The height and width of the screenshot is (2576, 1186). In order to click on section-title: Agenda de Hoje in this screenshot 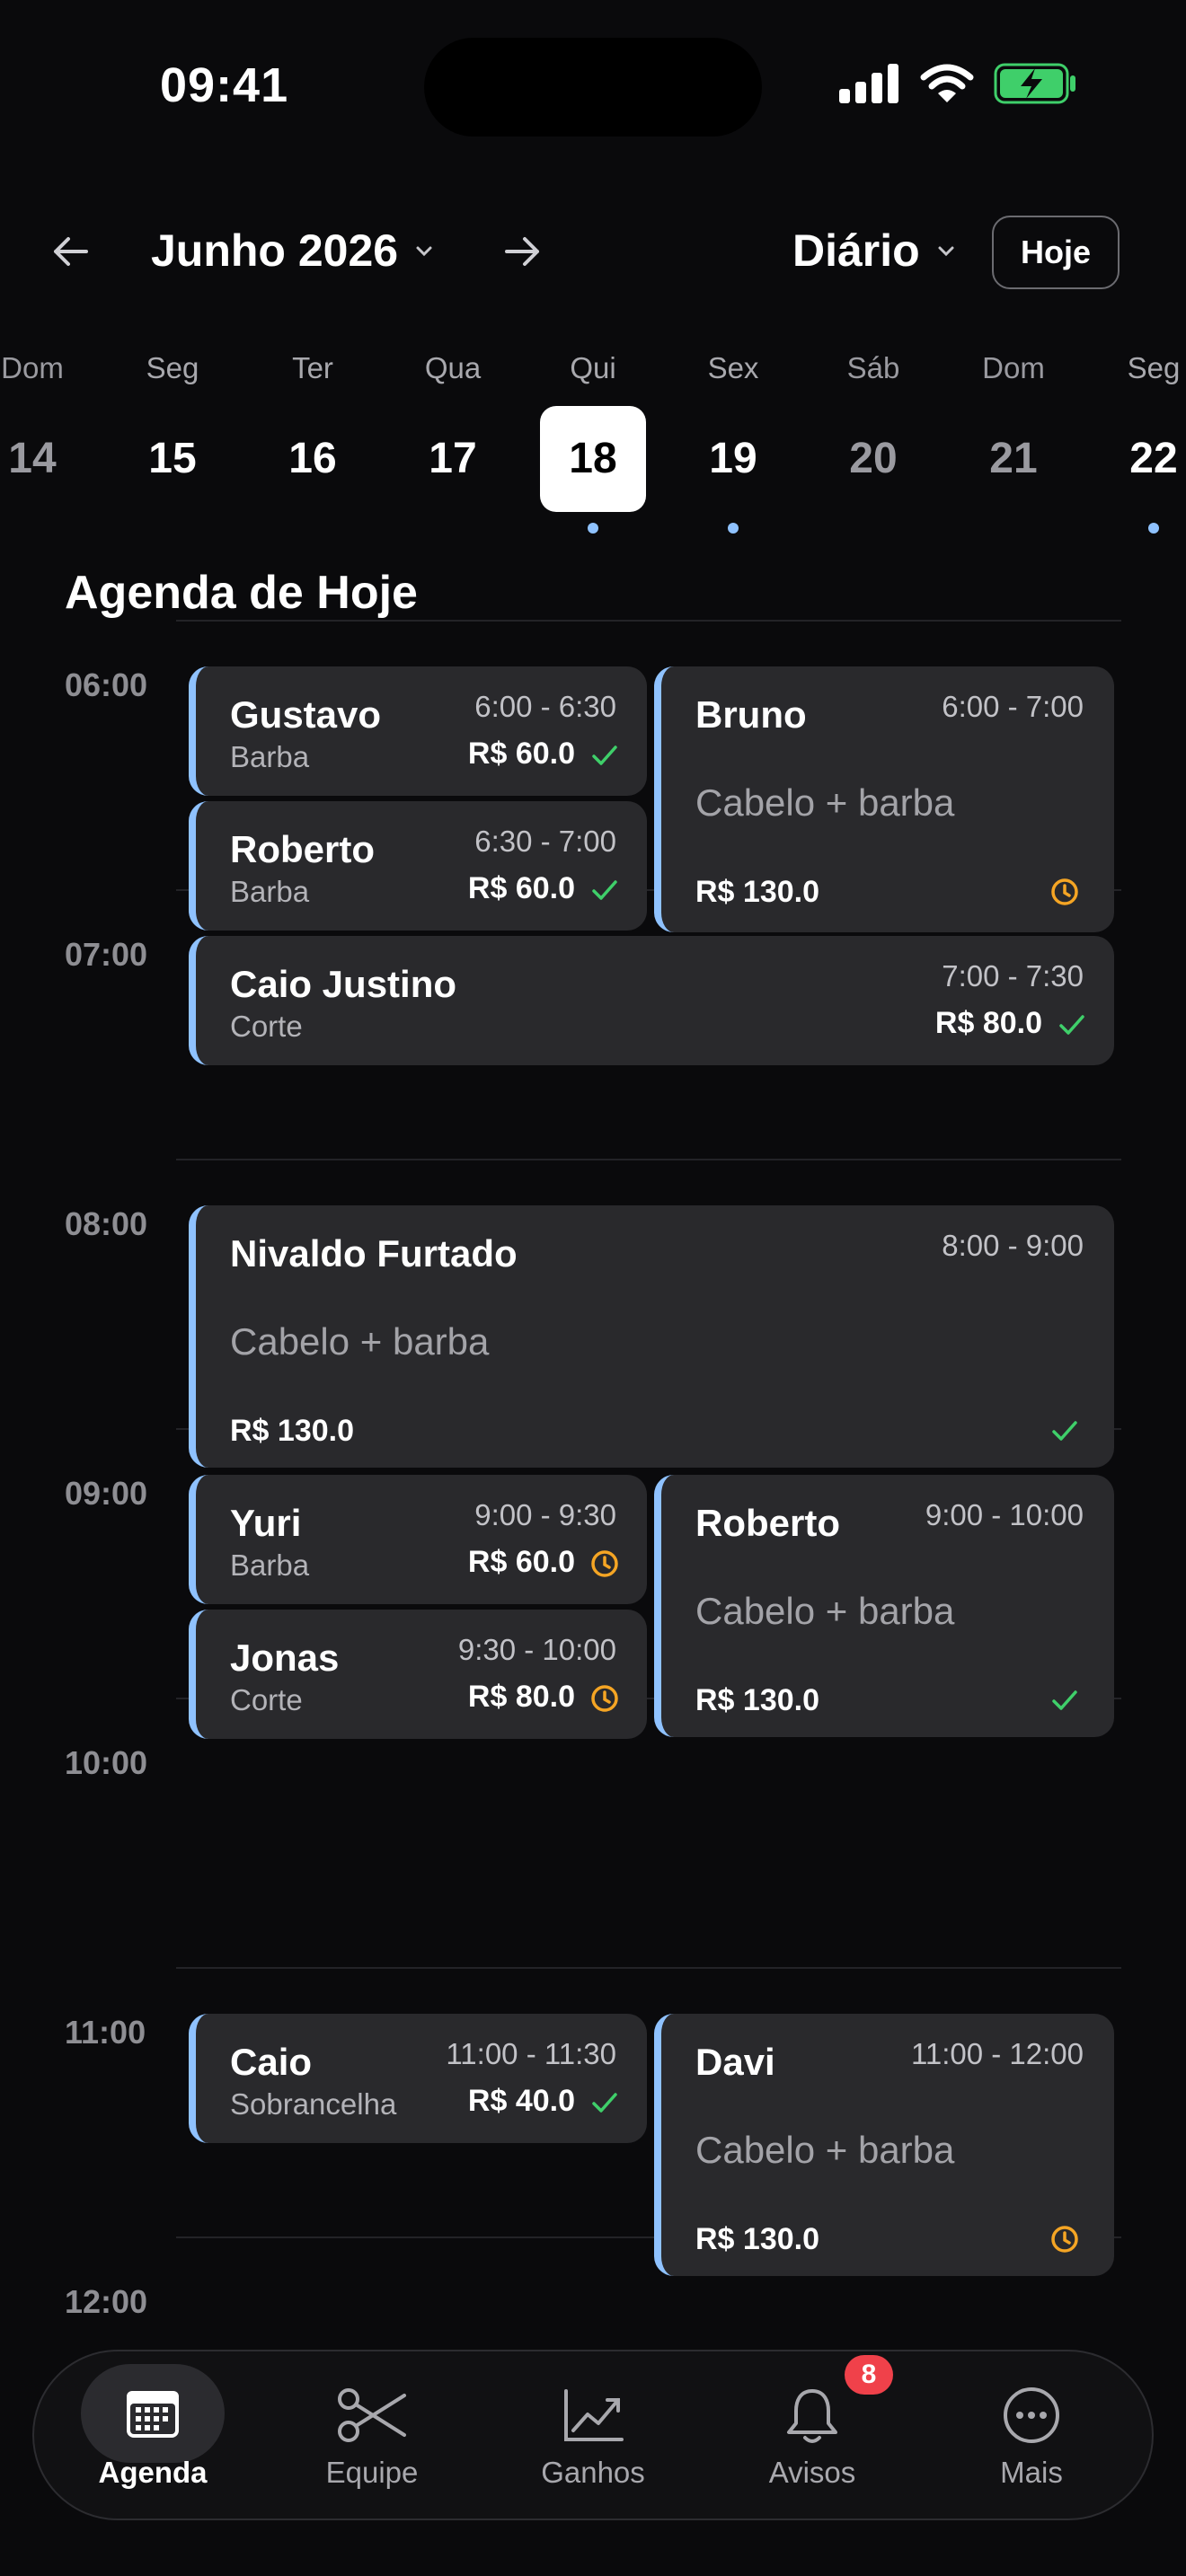, I will do `click(241, 593)`.